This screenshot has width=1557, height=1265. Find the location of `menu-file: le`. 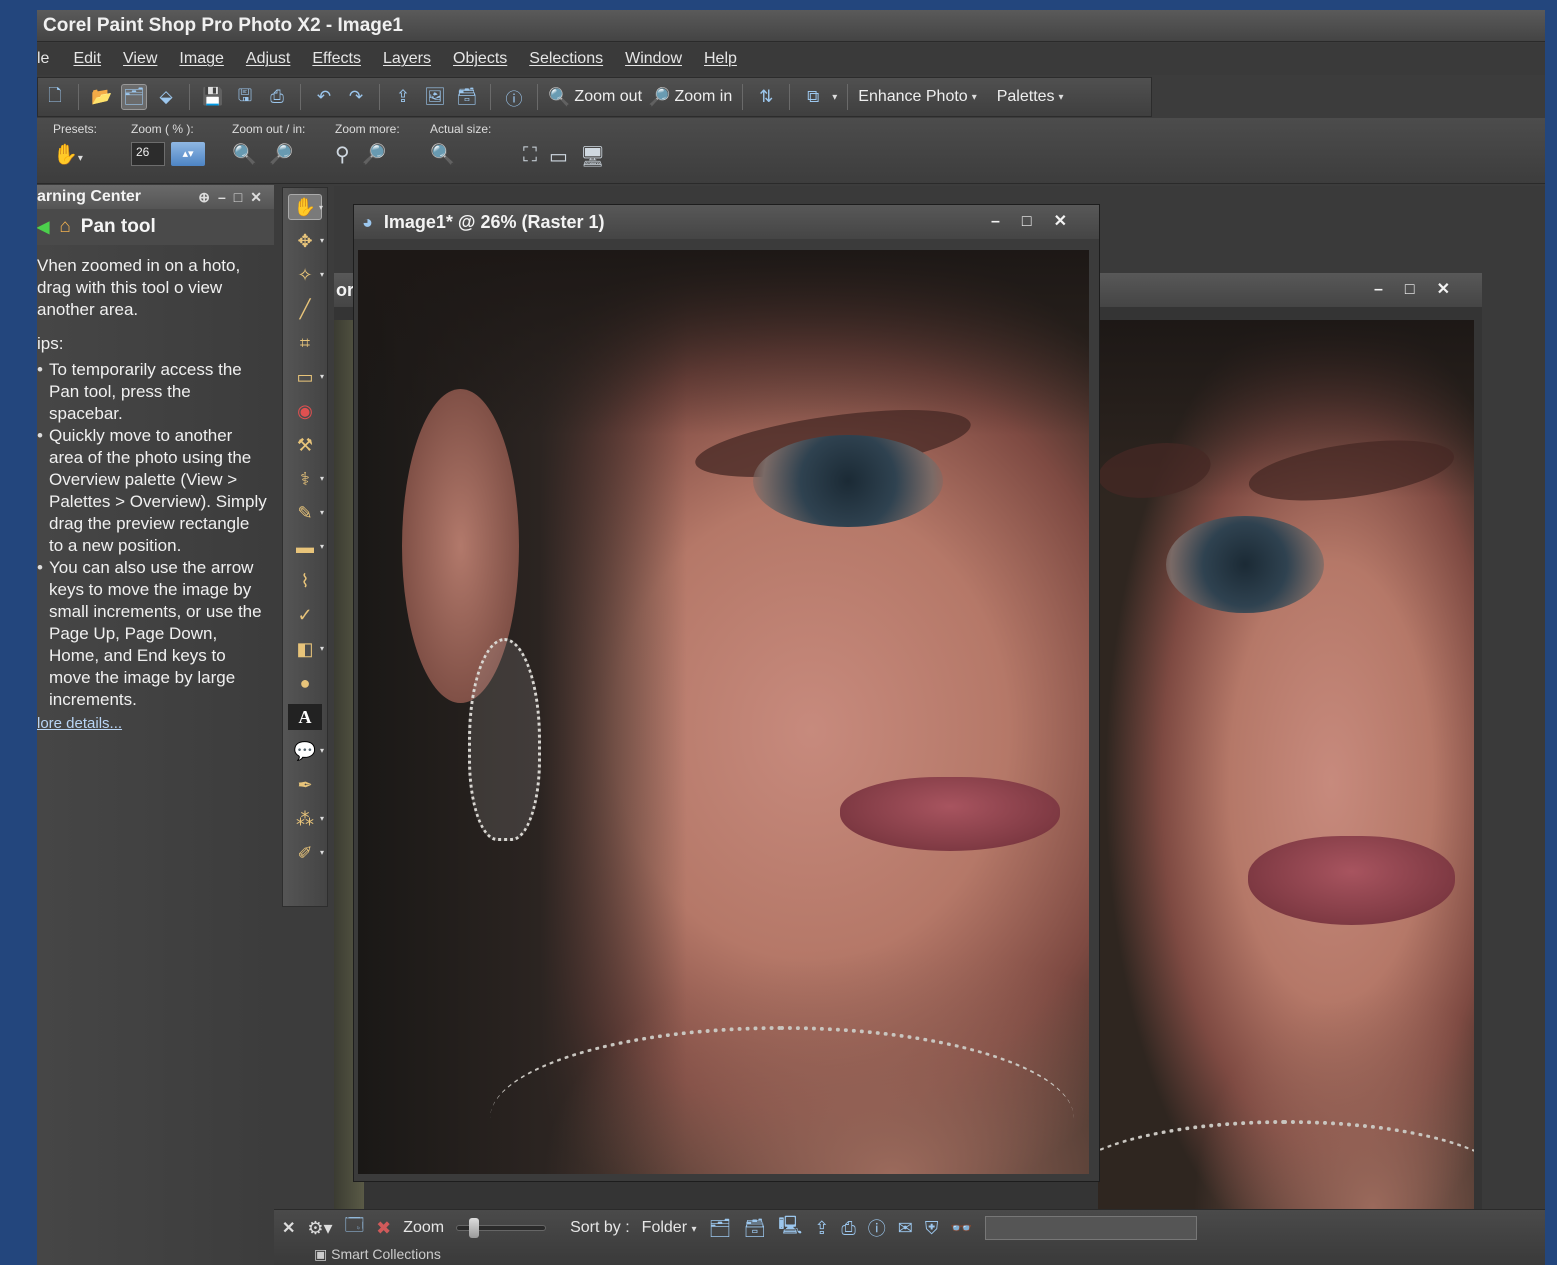

menu-file: le is located at coordinates (43, 59).